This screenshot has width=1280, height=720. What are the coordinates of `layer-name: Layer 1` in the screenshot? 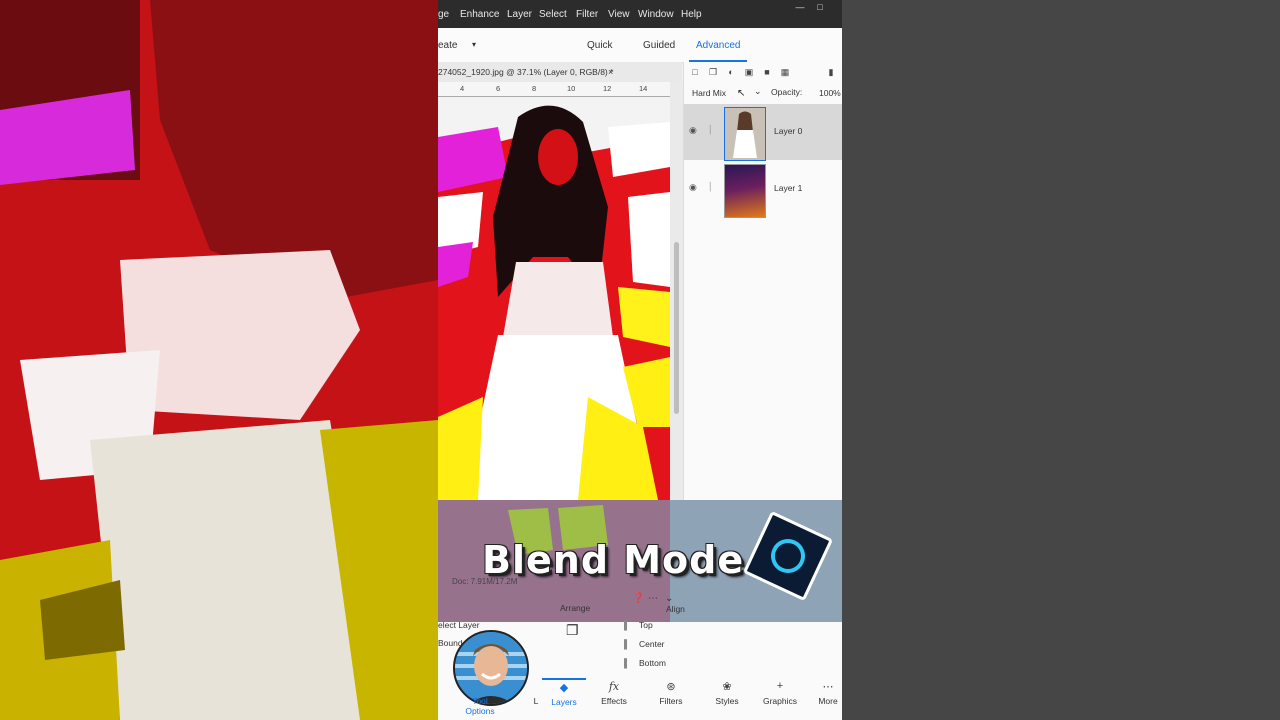 It's located at (788, 188).